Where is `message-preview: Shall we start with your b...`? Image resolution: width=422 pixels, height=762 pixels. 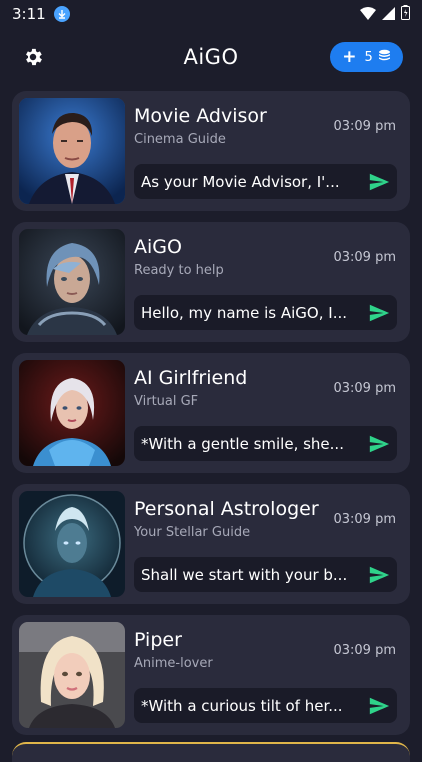 message-preview: Shall we start with your b... is located at coordinates (265, 574).